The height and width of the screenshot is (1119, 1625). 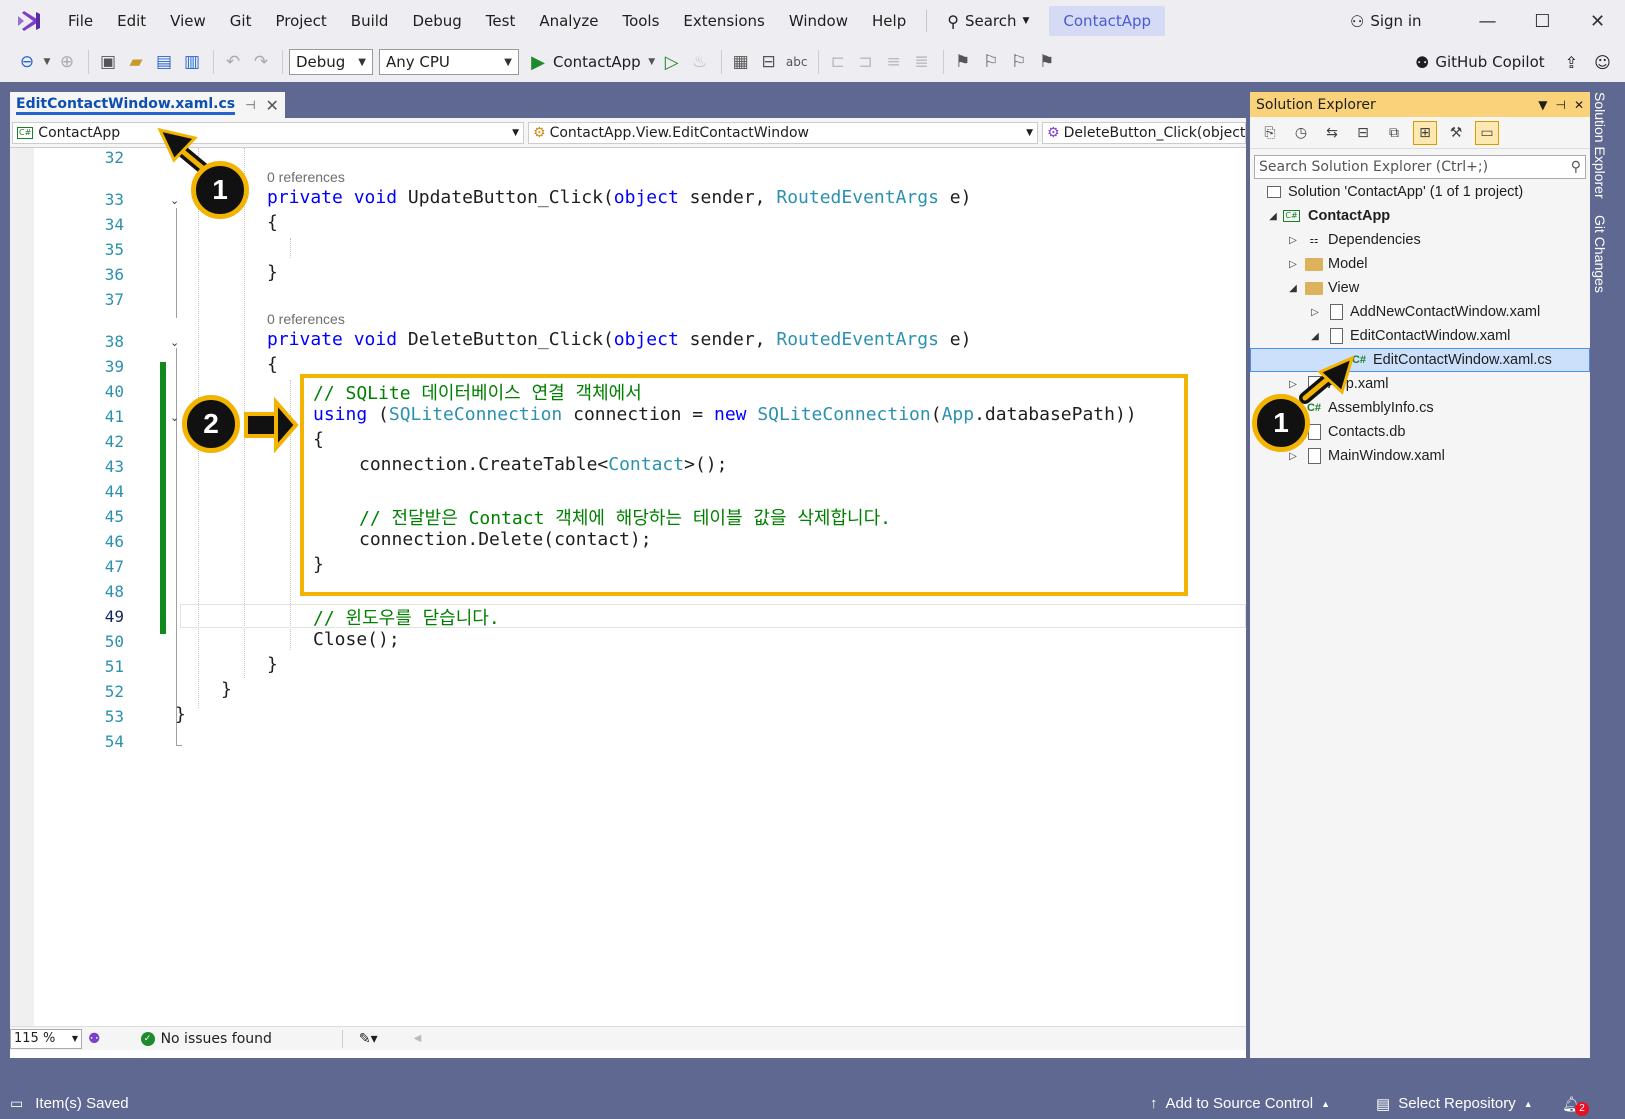 What do you see at coordinates (1240, 1103) in the screenshot?
I see `add-to-source-control-button: ↑ Add to Source Control ▲` at bounding box center [1240, 1103].